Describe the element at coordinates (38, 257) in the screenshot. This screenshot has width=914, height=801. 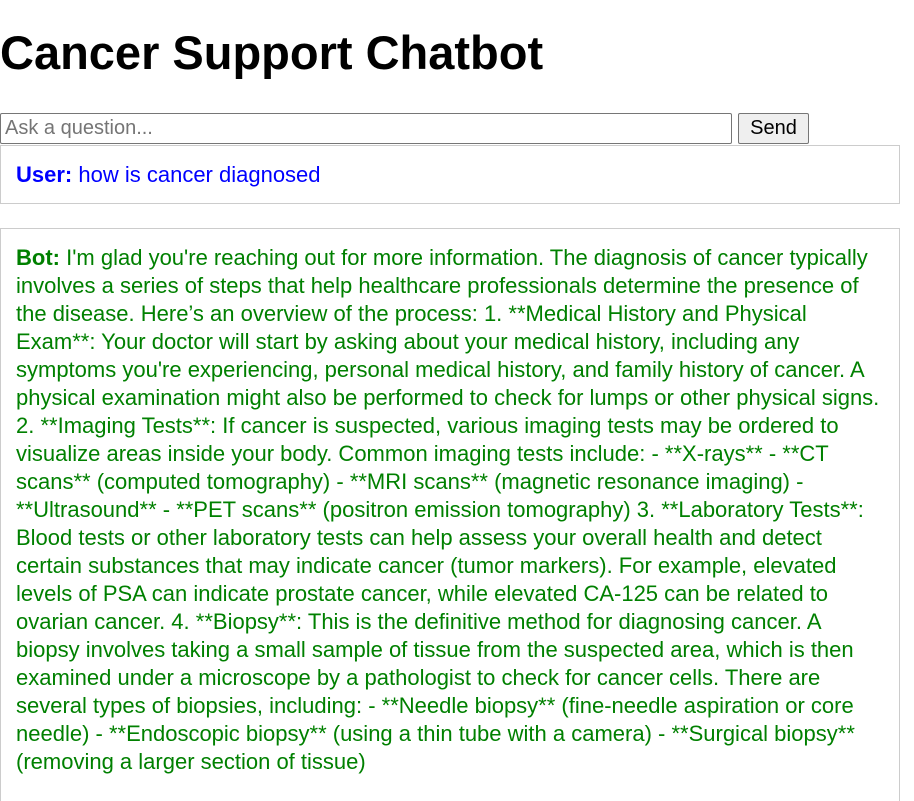
I see `bot-speaker-label: Bot:` at that location.